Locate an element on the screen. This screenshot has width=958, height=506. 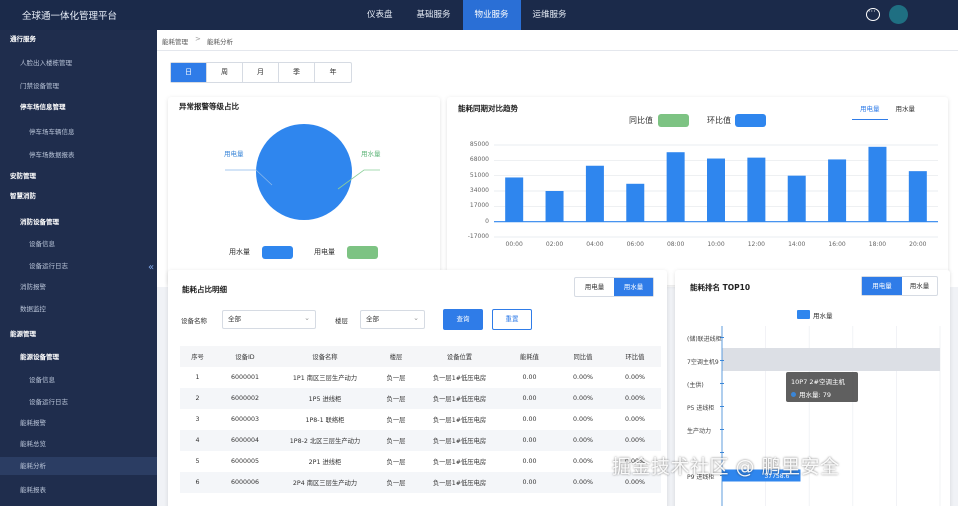
top-nav: 仪表盘 基础服务 物业服务 运维服务 is located at coordinates (467, 15).